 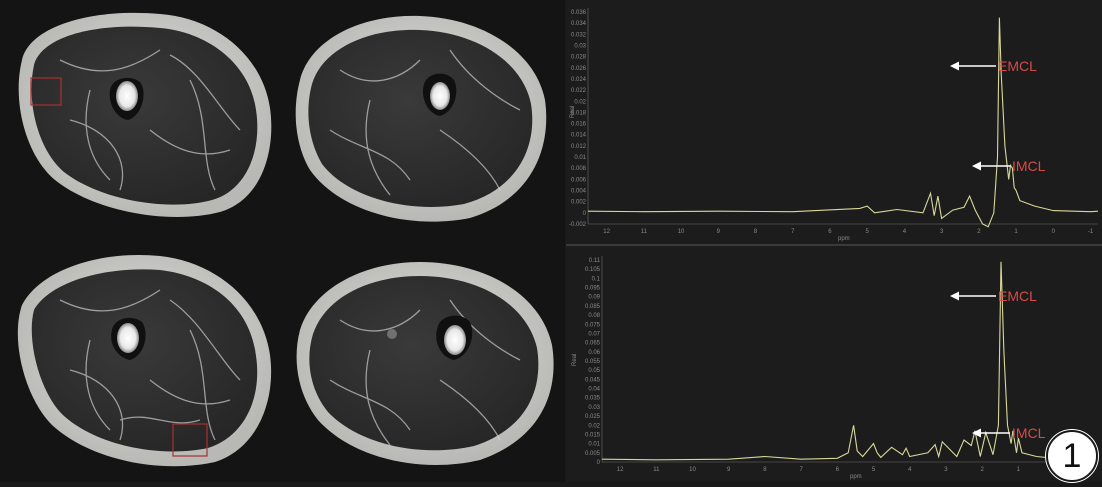 What do you see at coordinates (1072, 456) in the screenshot?
I see `figure-number-badge: 1` at bounding box center [1072, 456].